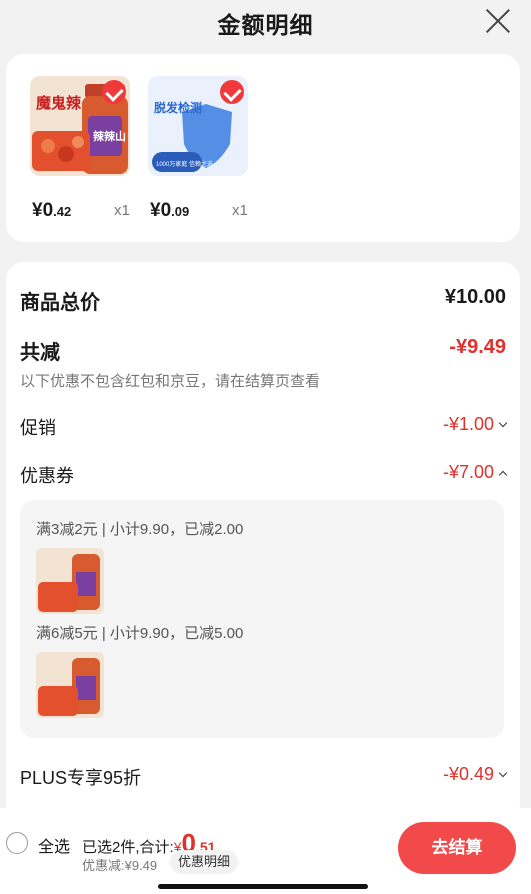 This screenshot has height=894, width=531. What do you see at coordinates (170, 210) in the screenshot?
I see `product-price: ¥0.09` at bounding box center [170, 210].